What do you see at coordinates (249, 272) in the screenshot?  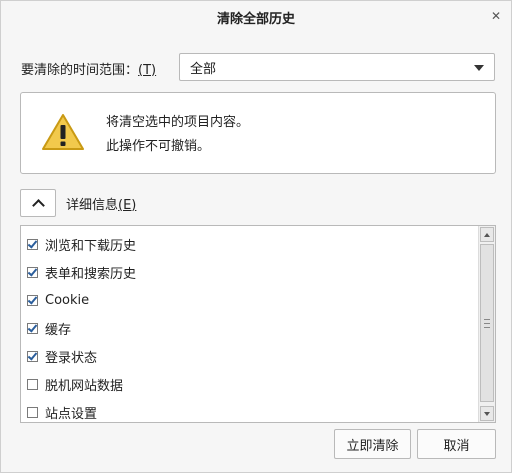 I see `list-item-form-search-history: 表单和搜索历史` at bounding box center [249, 272].